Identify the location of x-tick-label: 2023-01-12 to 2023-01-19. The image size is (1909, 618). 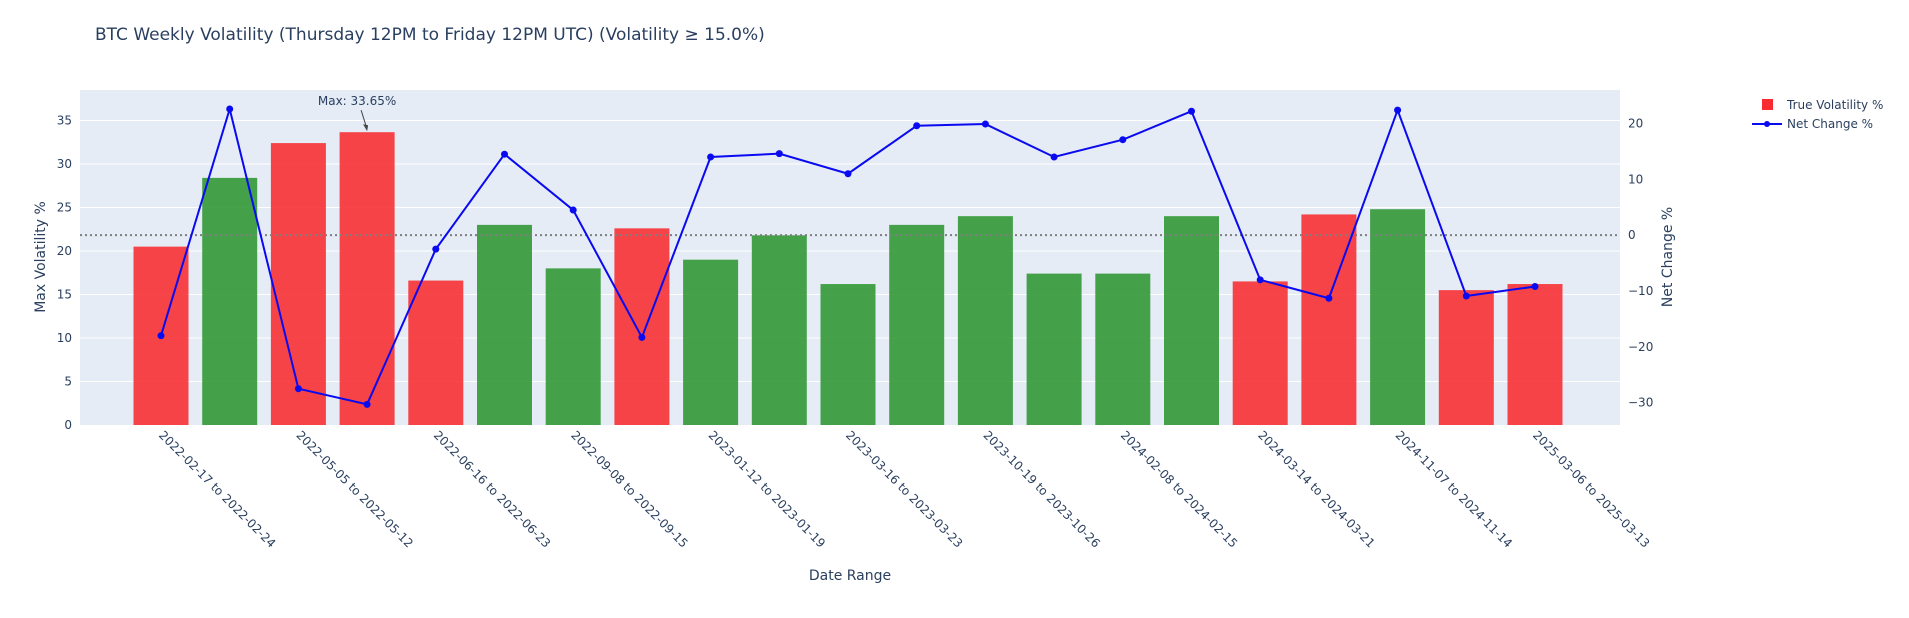
(767, 489).